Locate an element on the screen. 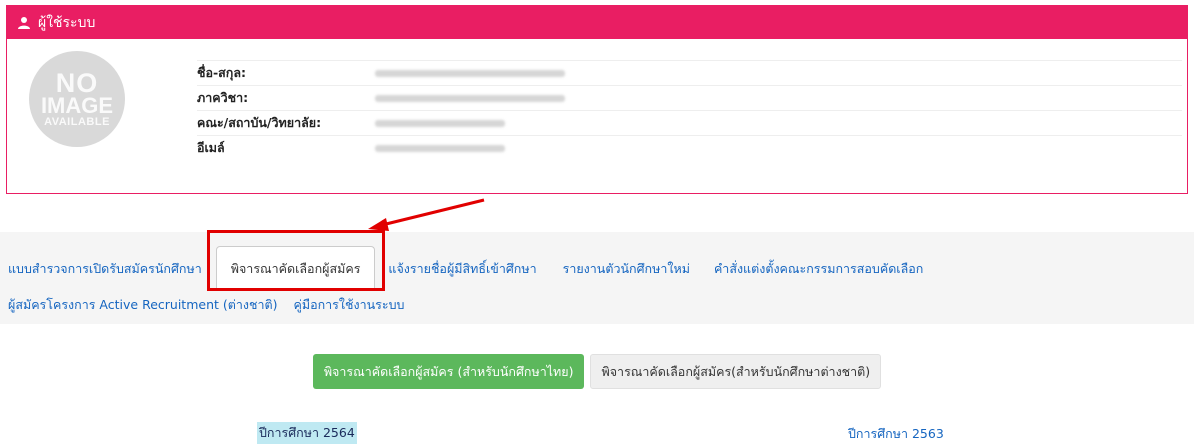 The height and width of the screenshot is (444, 1194). user-icon is located at coordinates (24, 22).